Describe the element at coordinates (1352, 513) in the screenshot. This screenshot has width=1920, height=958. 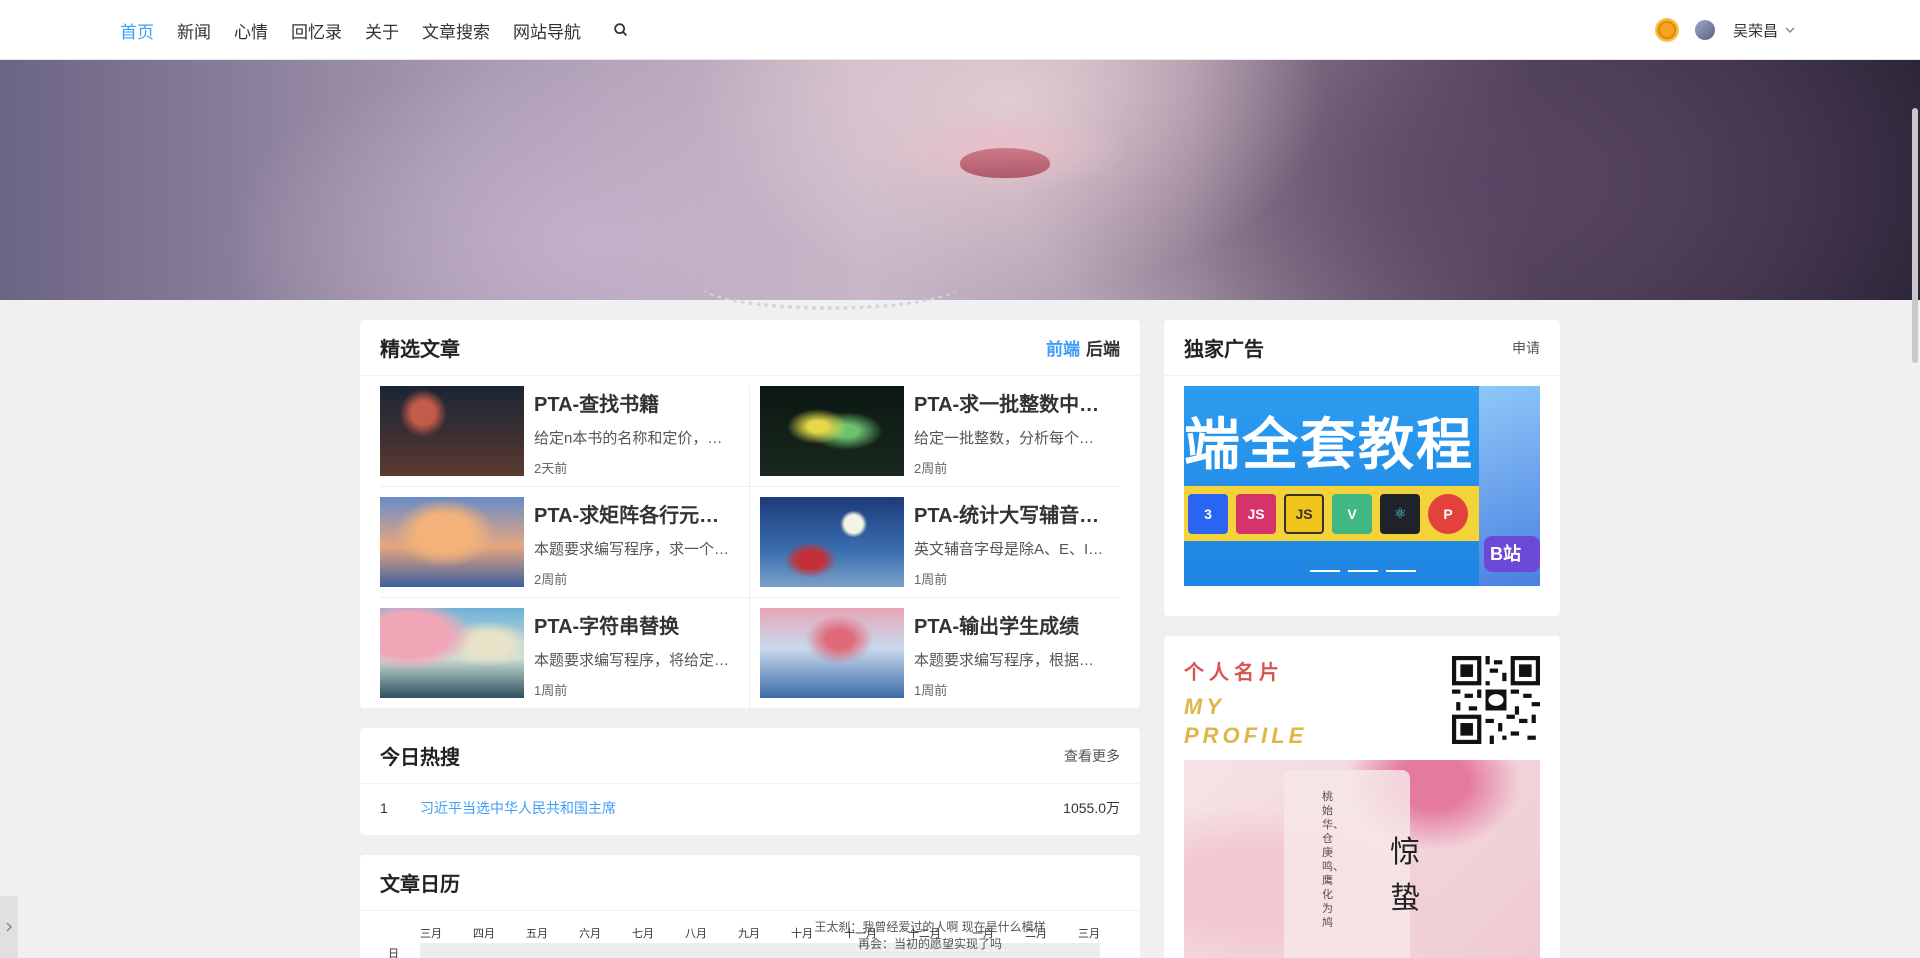
I see `vue-icon: V` at that location.